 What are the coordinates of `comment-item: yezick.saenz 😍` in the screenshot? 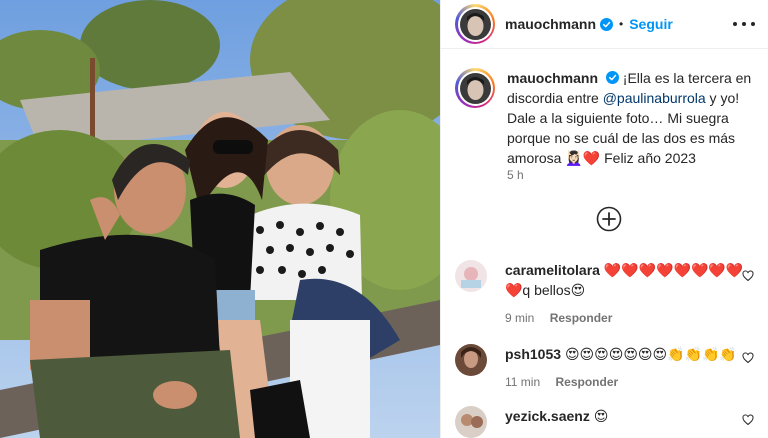 It's located at (610, 422).